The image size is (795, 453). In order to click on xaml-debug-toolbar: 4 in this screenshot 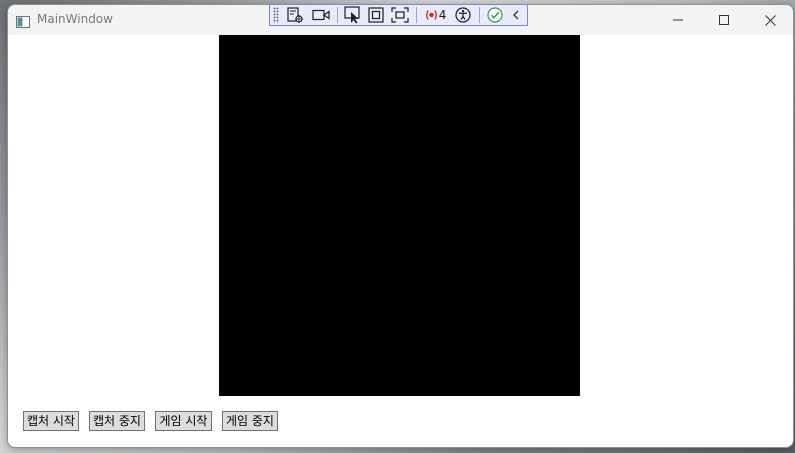, I will do `click(398, 15)`.